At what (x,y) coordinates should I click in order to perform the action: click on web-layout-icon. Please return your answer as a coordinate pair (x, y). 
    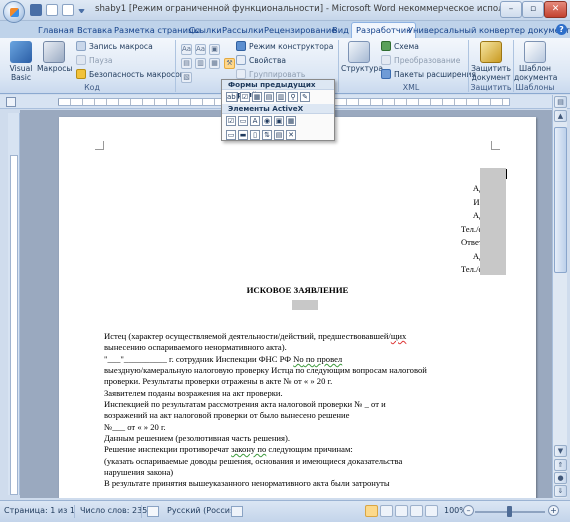
    Looking at the image, I should click on (401, 511).